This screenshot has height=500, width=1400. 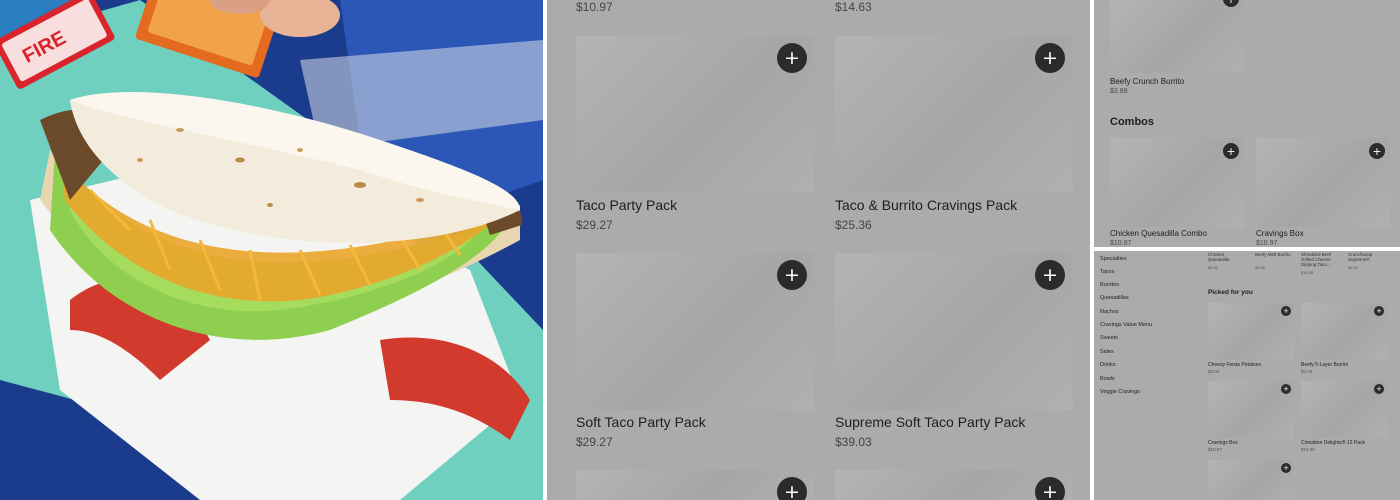 What do you see at coordinates (1132, 122) in the screenshot?
I see `section-title: Combos` at bounding box center [1132, 122].